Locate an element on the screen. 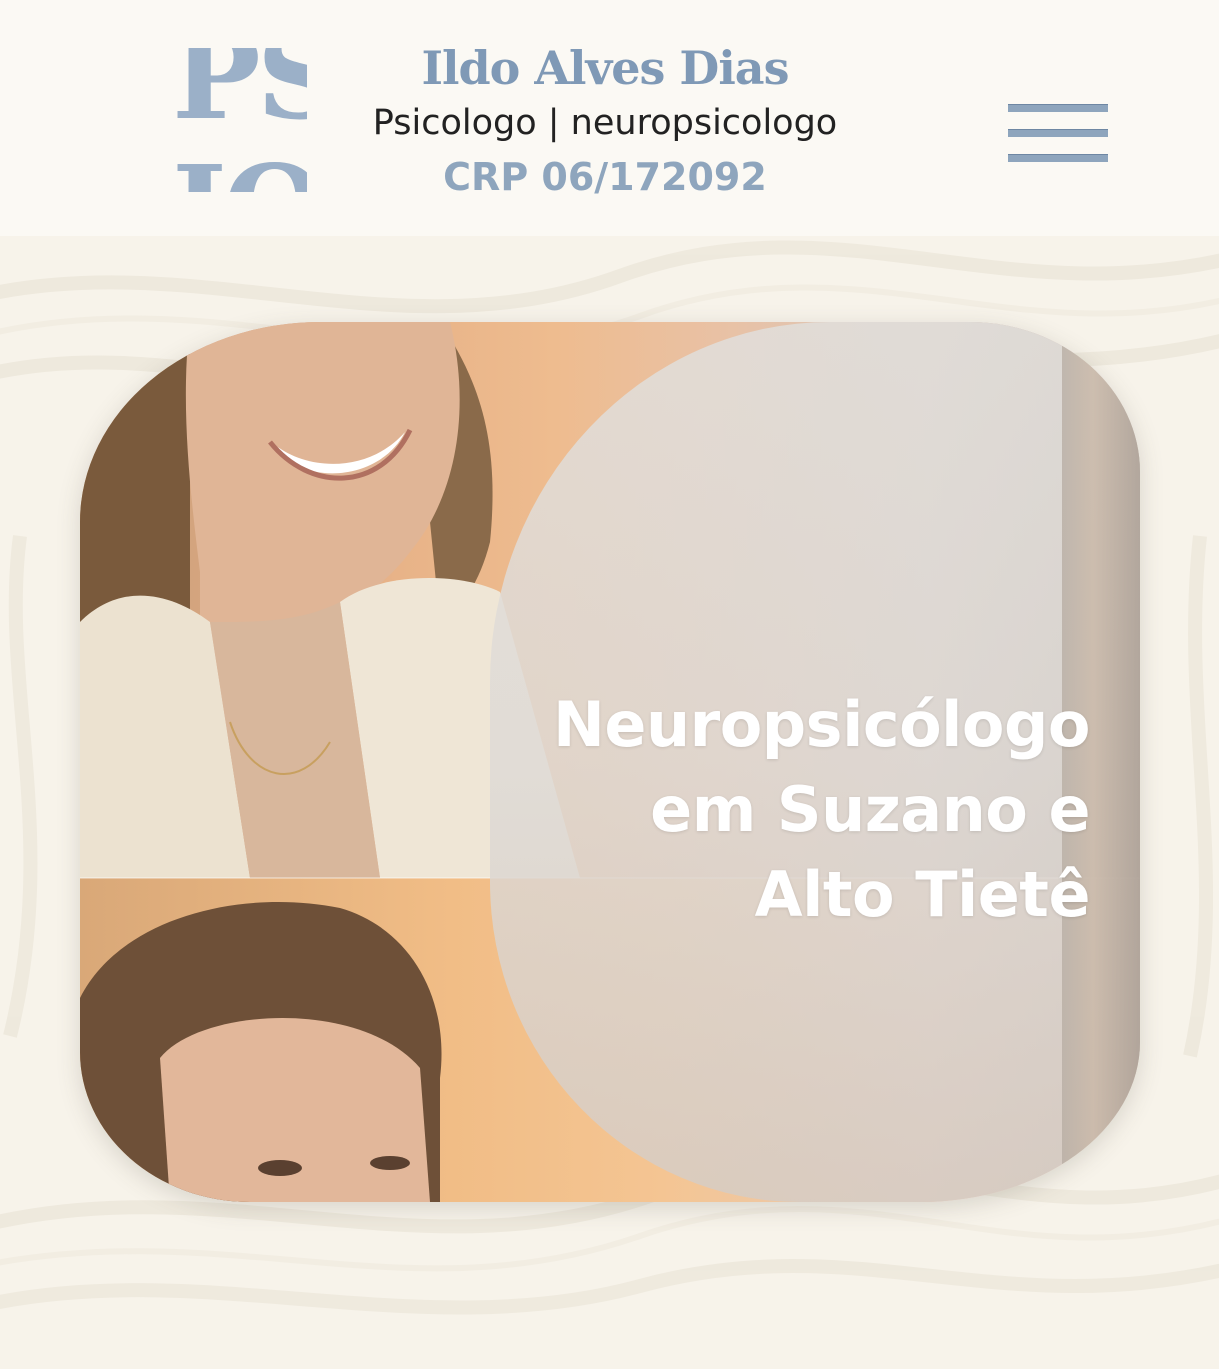 The width and height of the screenshot is (1219, 1369). brand-subtitle: Psicologo | neuropsicologo is located at coordinates (605, 123).